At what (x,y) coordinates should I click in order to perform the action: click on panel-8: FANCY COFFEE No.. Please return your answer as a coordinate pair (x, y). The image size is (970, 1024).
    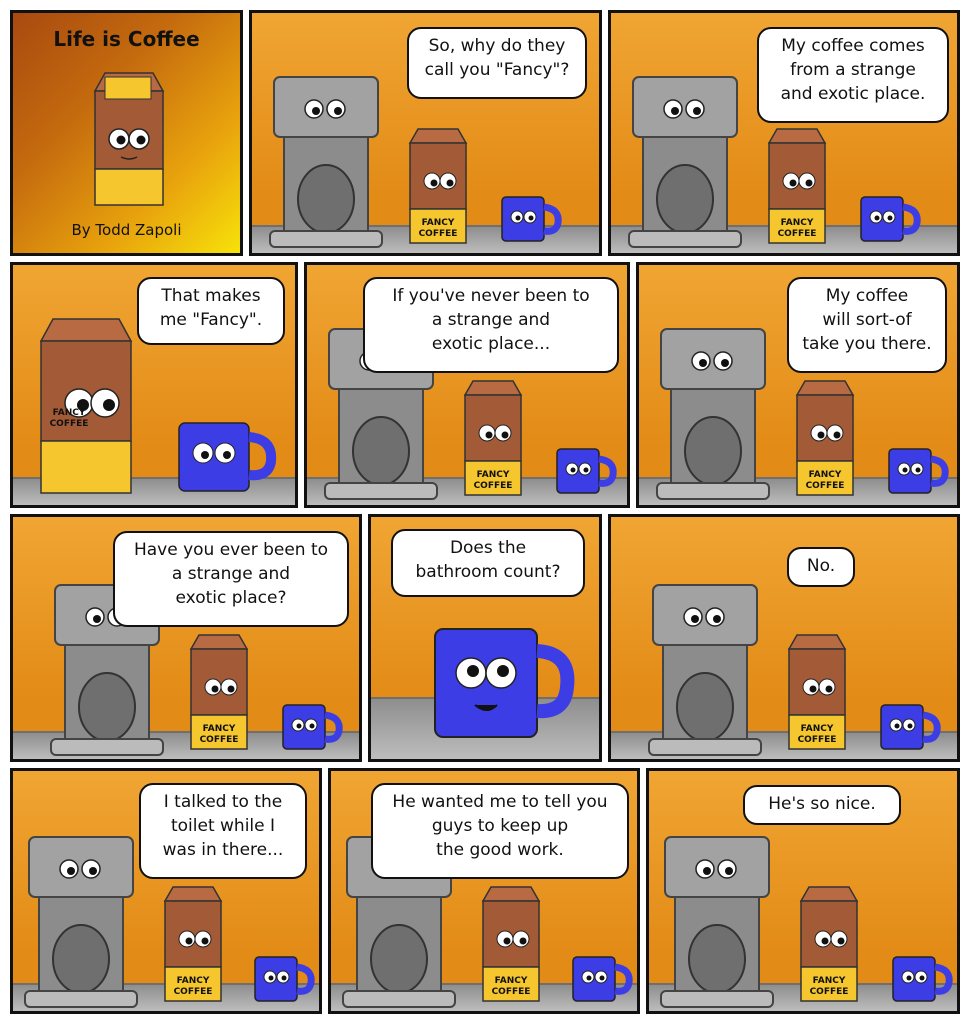
    Looking at the image, I should click on (784, 638).